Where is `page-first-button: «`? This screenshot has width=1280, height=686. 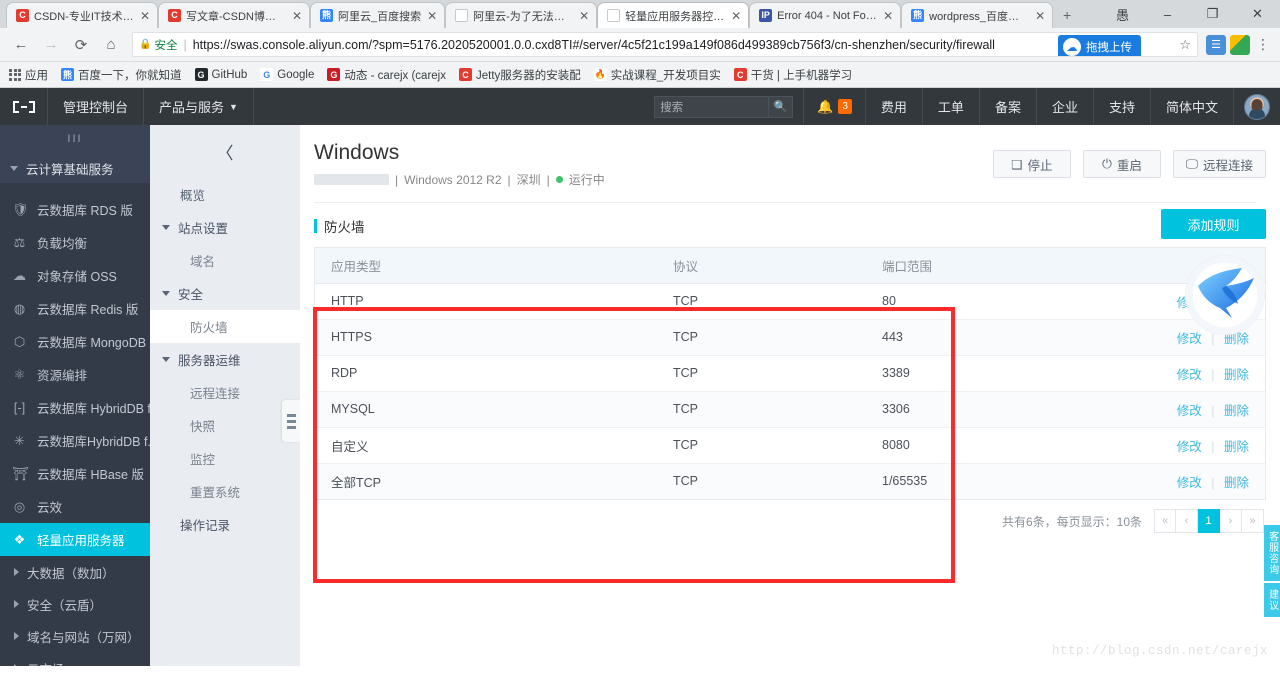 page-first-button: « is located at coordinates (1165, 521).